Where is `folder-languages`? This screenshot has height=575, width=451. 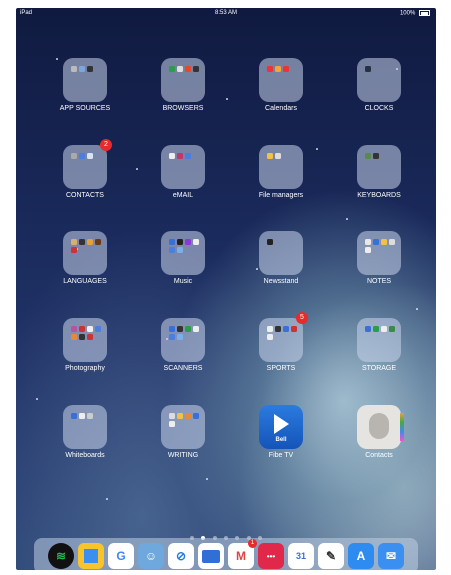
folder-languages is located at coordinates (85, 253).